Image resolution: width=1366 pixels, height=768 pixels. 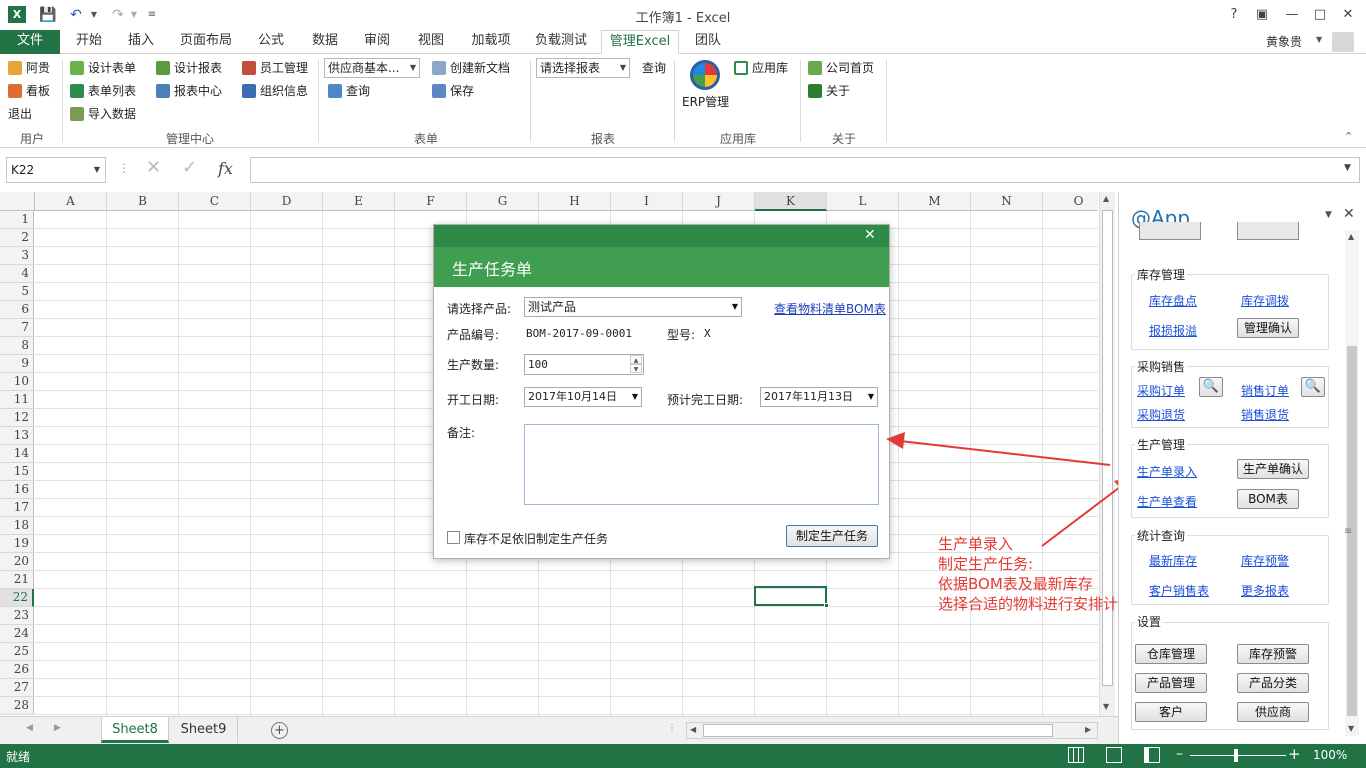 I want to click on inventory-transfer-link: 库存调拨, so click(x=1265, y=300).